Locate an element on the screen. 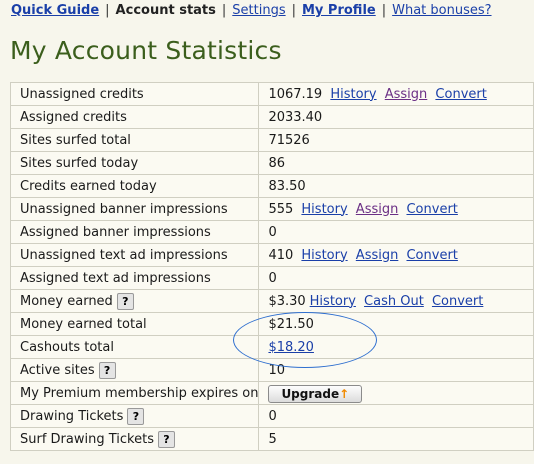 The image size is (534, 464). table-row: Assigned banner impressions 0 is located at coordinates (271, 232).